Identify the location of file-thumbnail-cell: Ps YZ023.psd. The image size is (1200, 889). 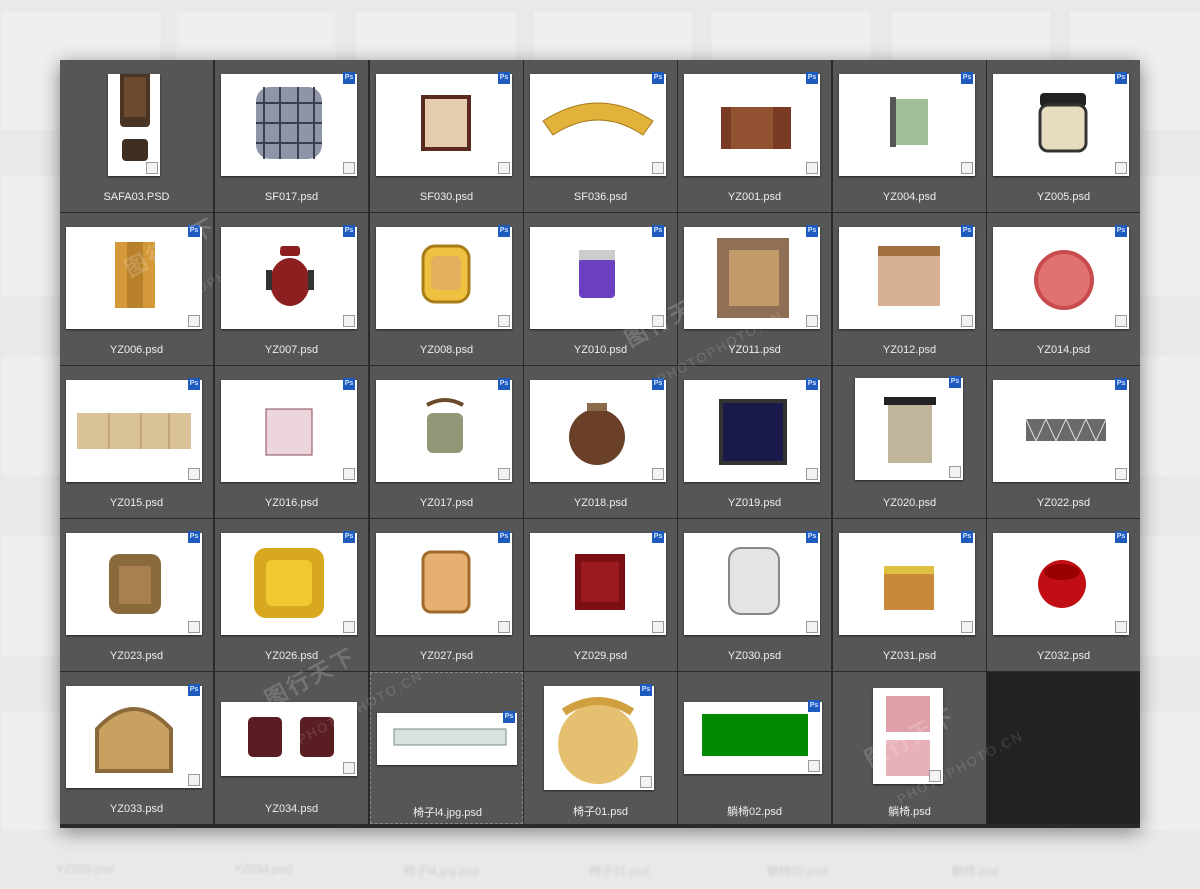
(136, 595).